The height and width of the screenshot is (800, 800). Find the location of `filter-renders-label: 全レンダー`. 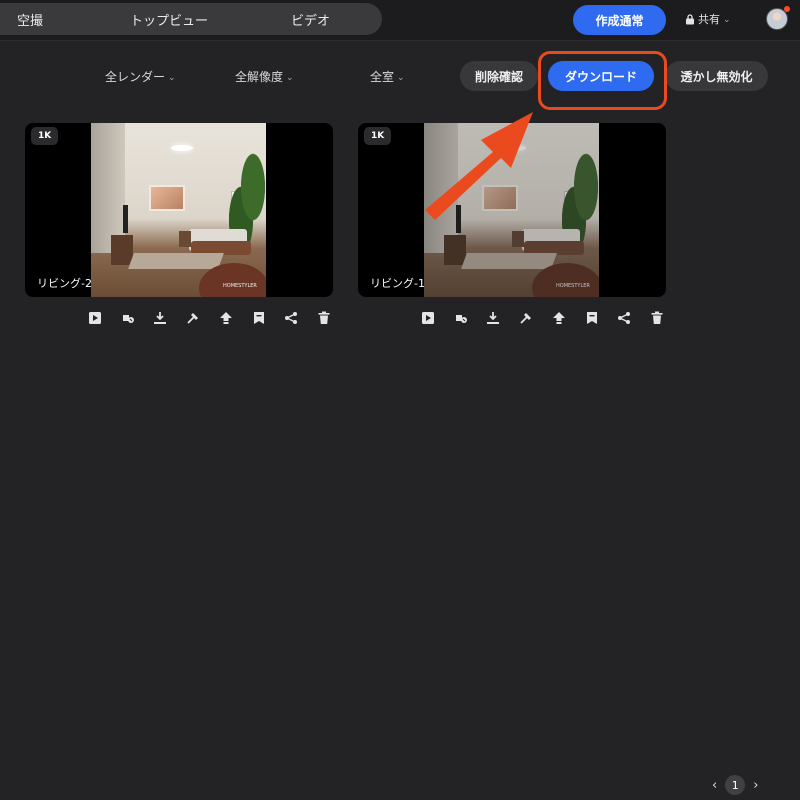

filter-renders-label: 全レンダー is located at coordinates (135, 77).